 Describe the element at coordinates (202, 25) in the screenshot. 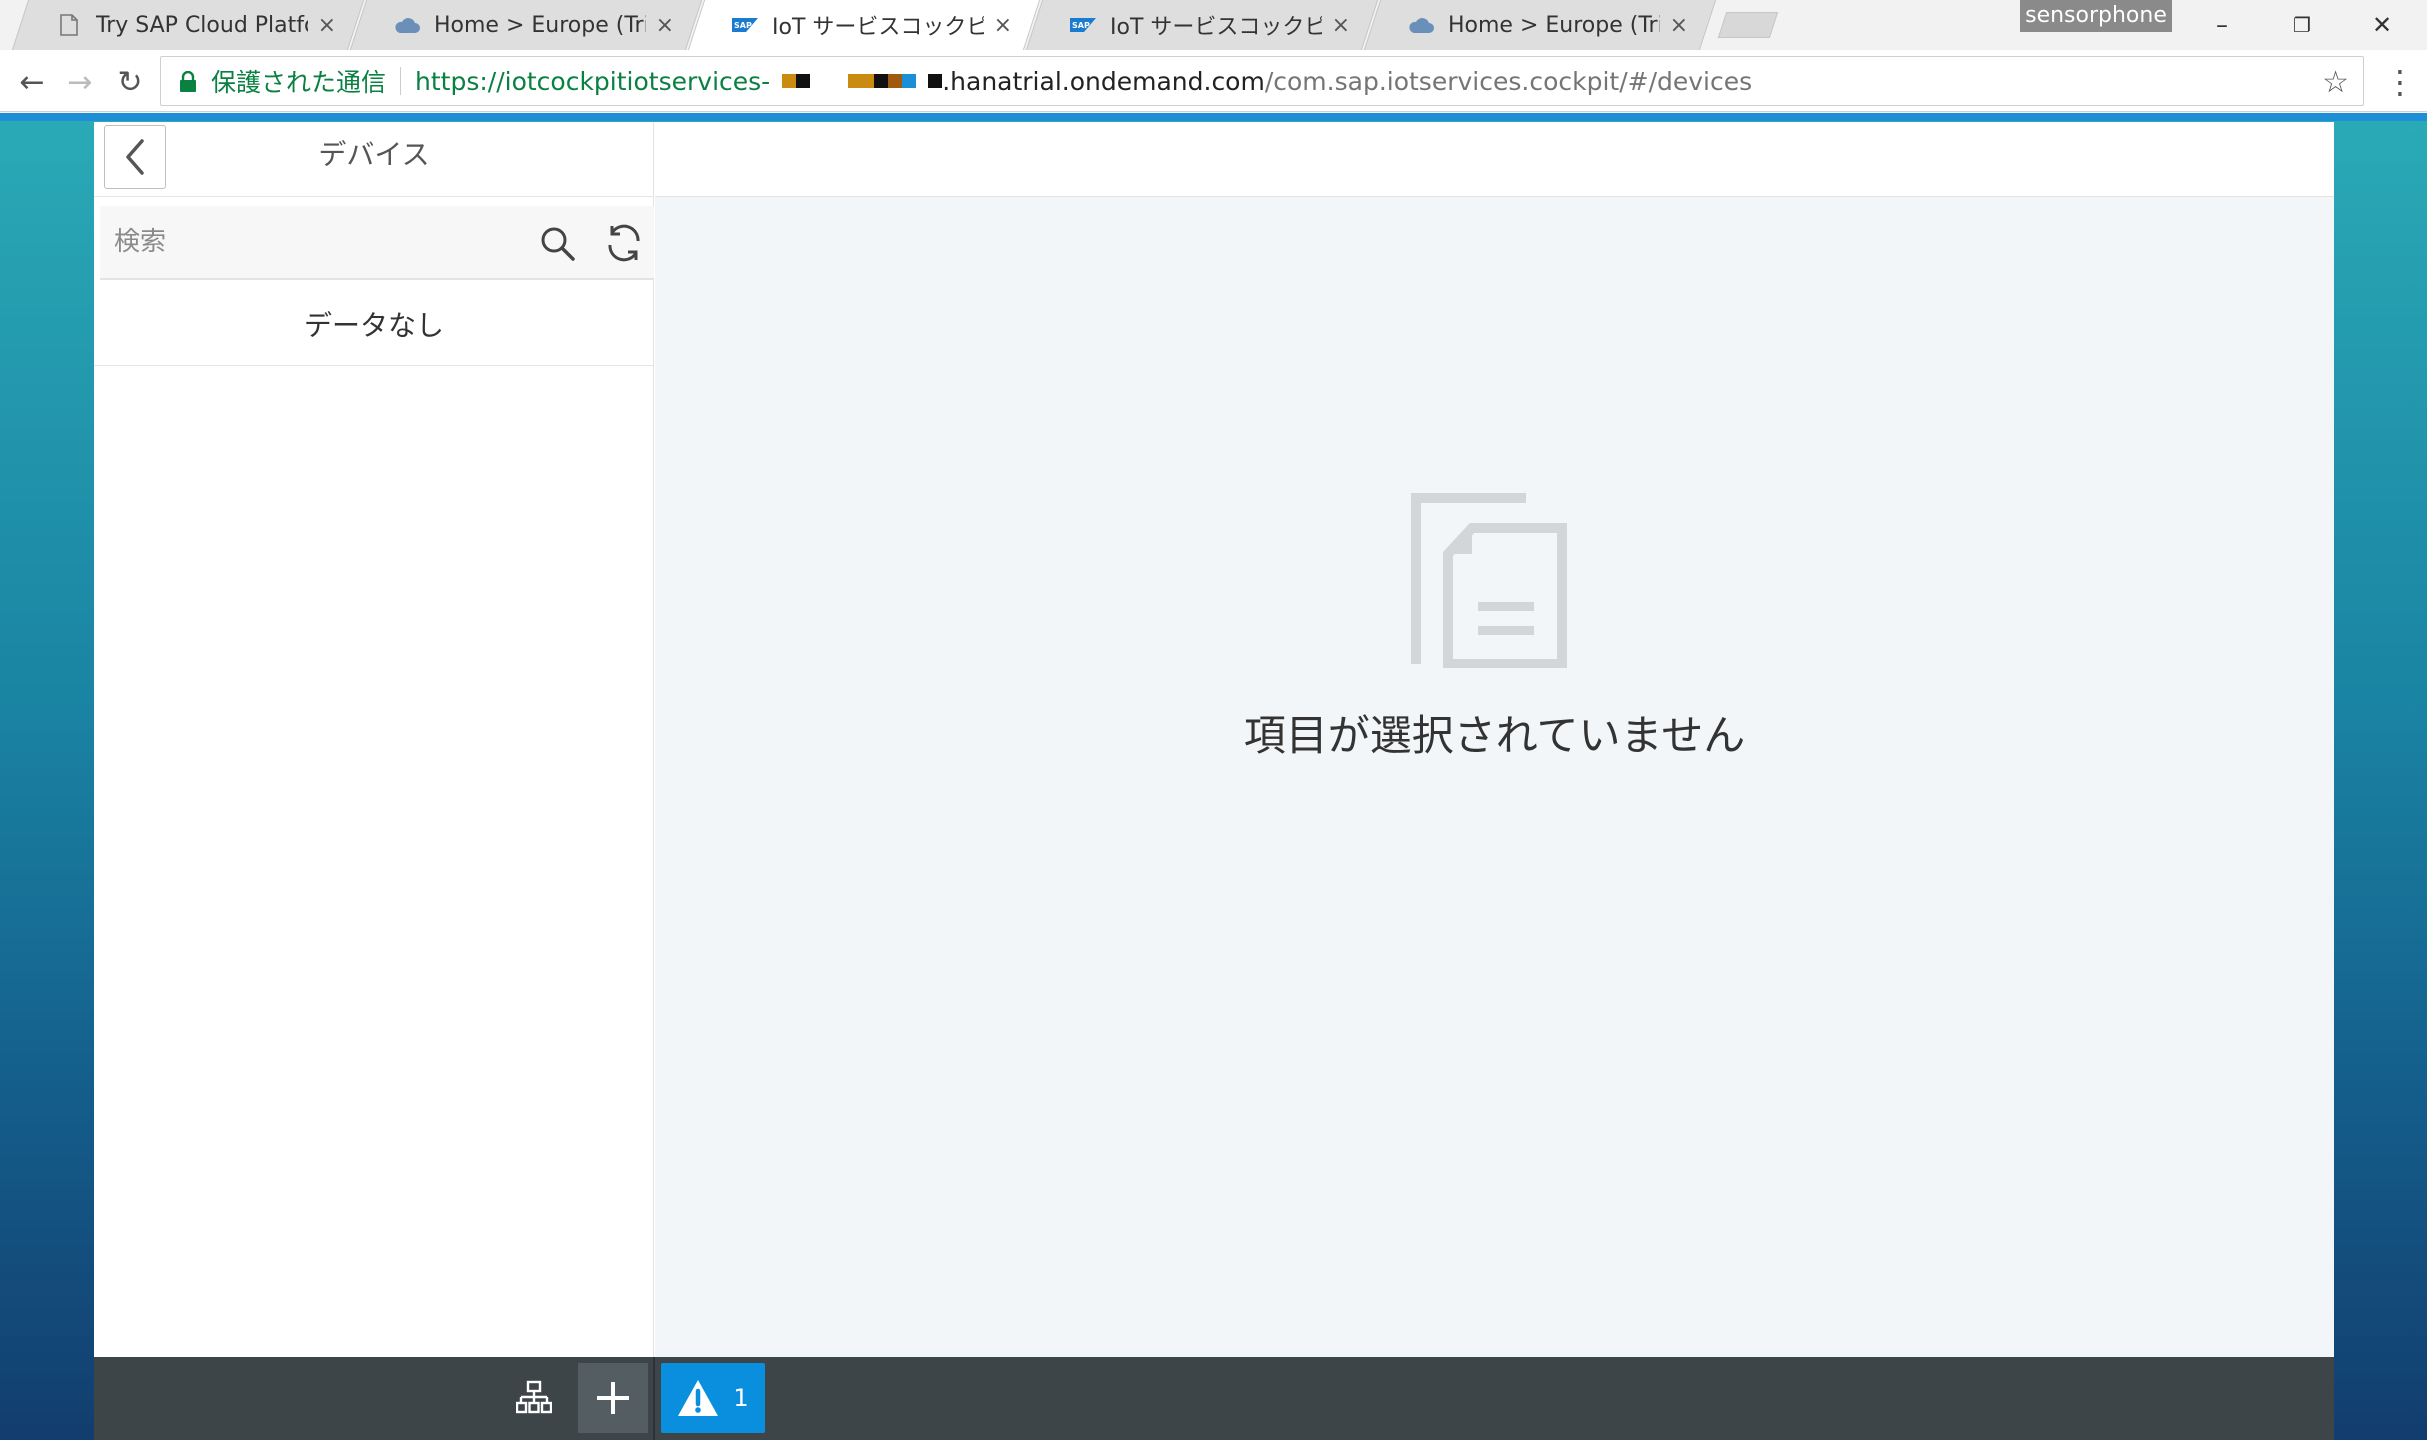

I see `tab-title: Try SAP Cloud Platform` at that location.